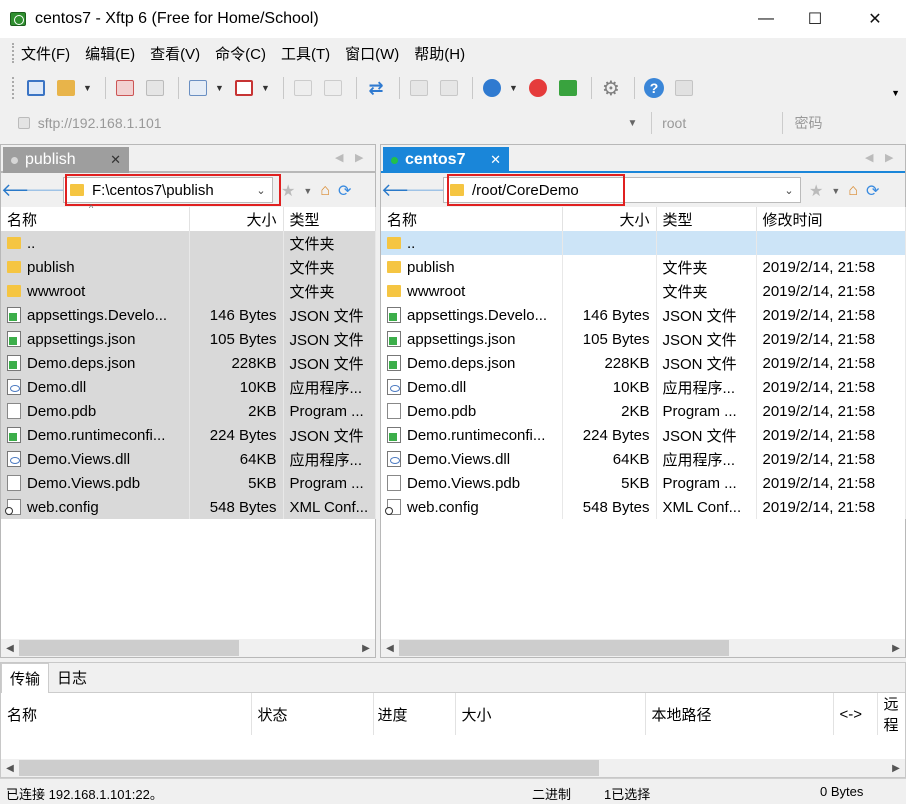 This screenshot has height=804, width=906. Describe the element at coordinates (25, 677) in the screenshot. I see `tab-transfer: 传输` at that location.